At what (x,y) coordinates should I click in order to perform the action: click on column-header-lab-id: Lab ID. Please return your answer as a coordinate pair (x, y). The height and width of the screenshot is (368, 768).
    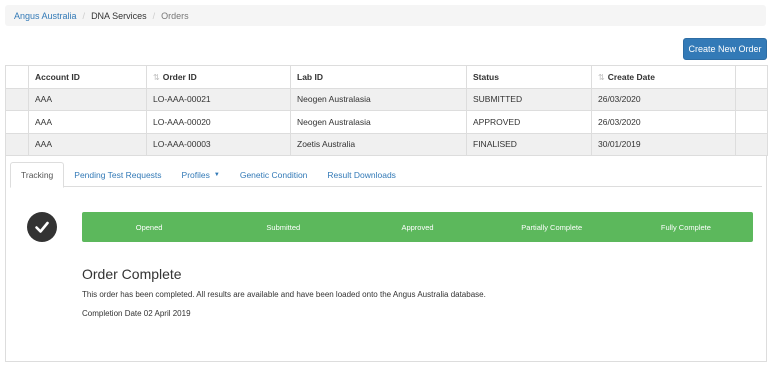
    Looking at the image, I should click on (378, 77).